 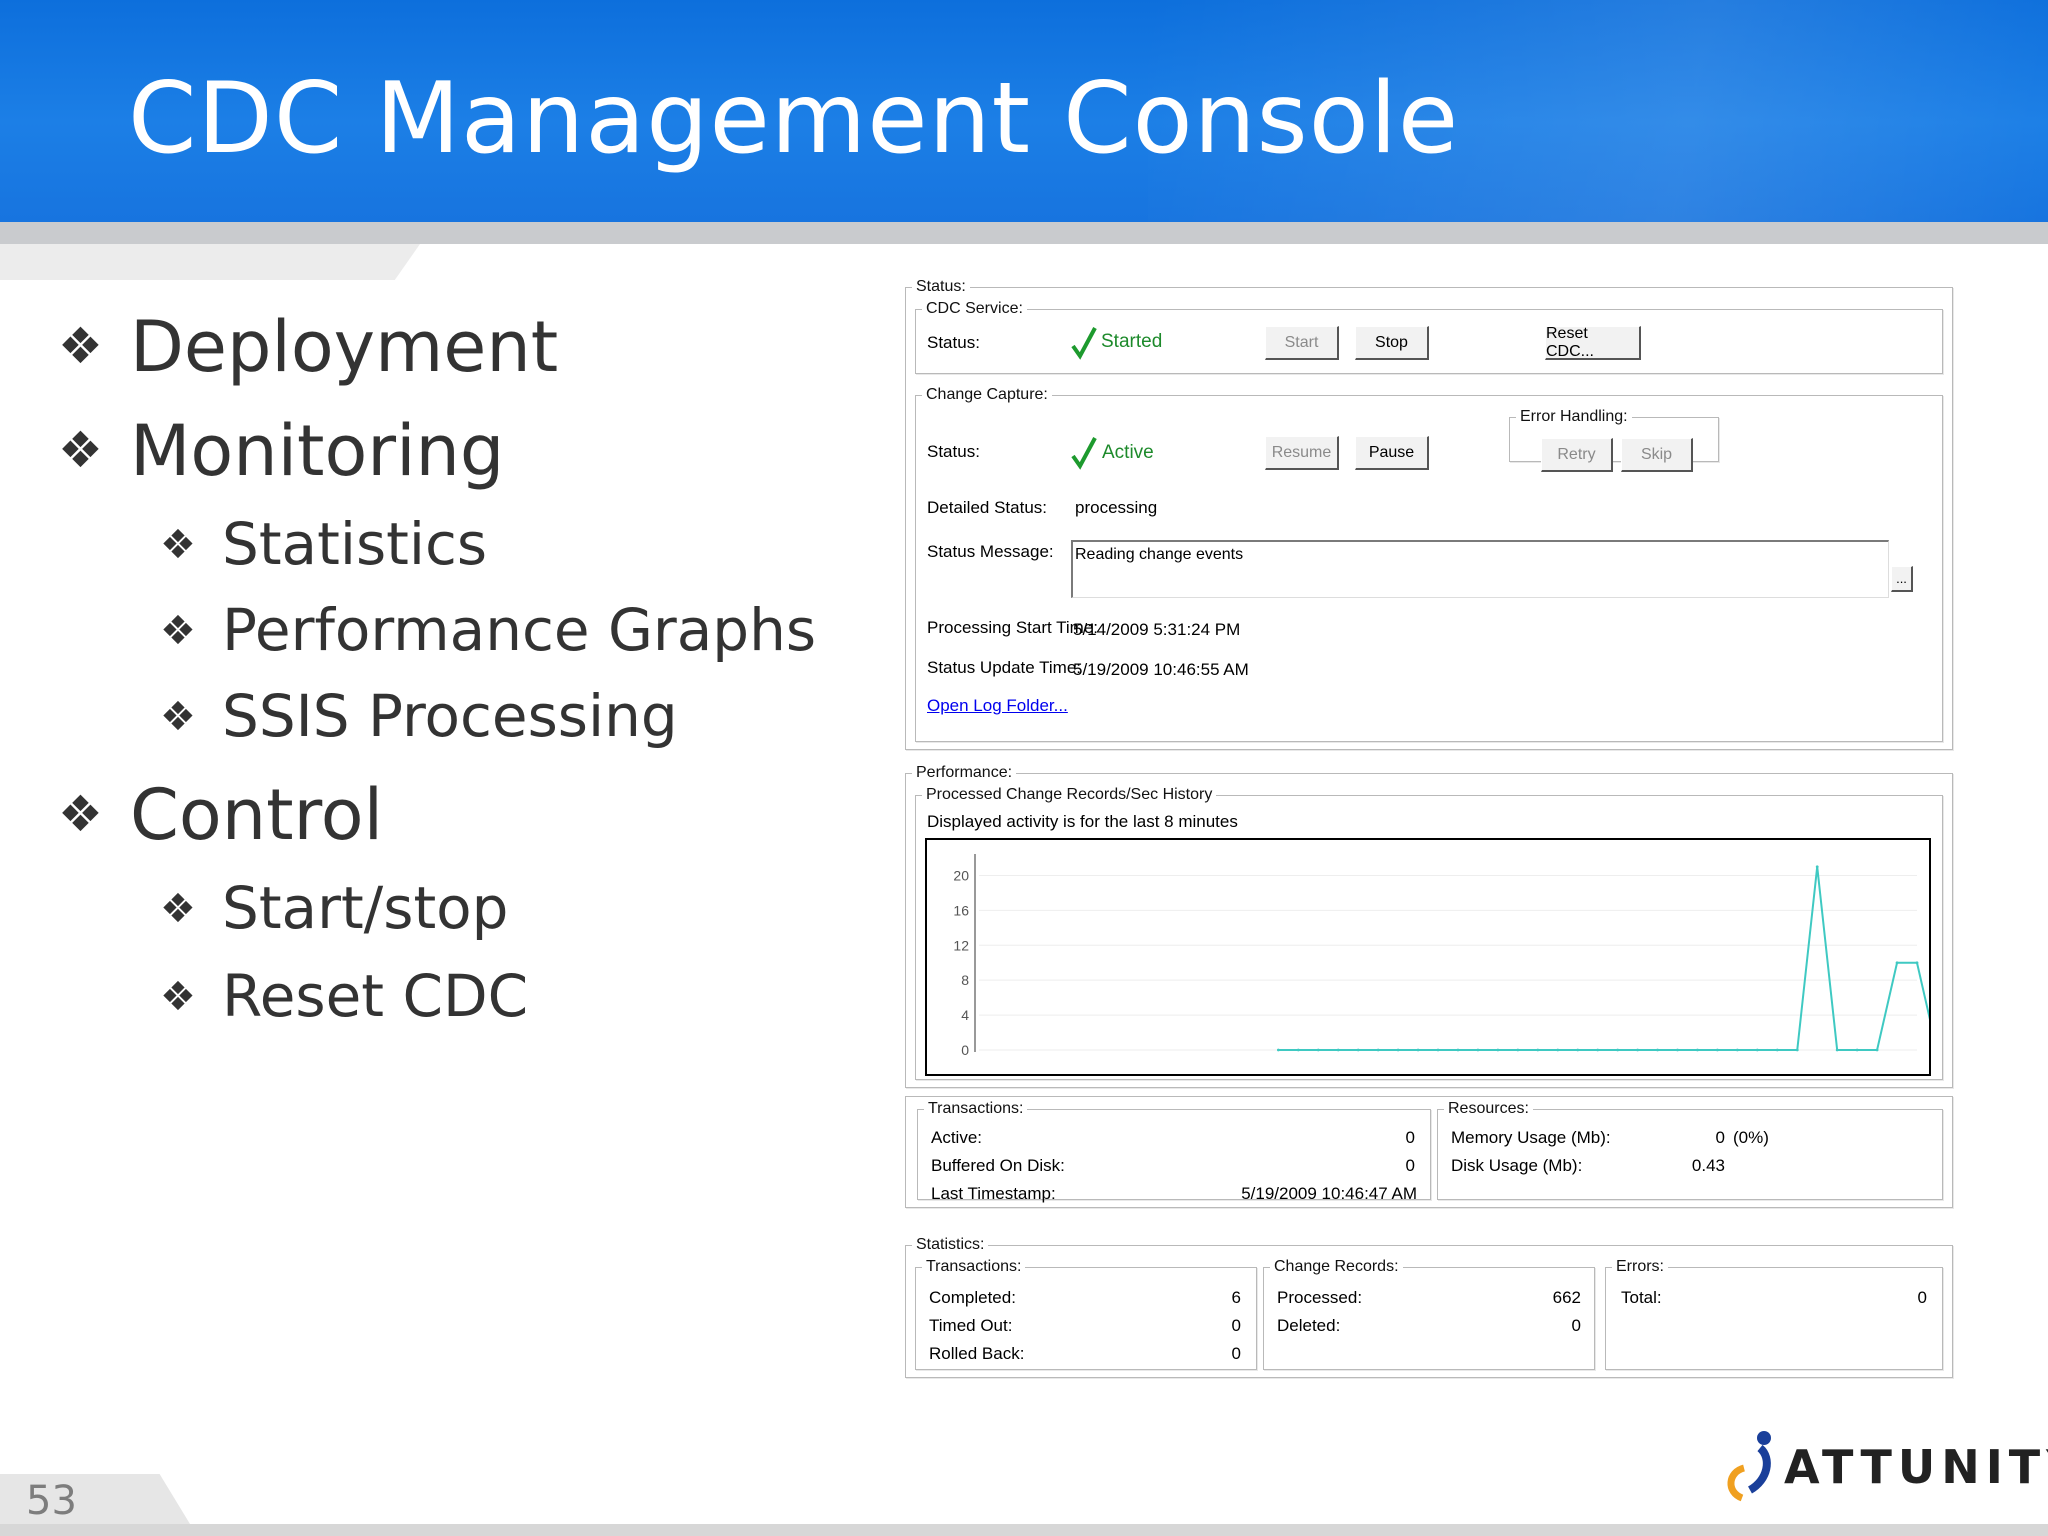 I want to click on chart-series-line, so click(x=1608, y=958).